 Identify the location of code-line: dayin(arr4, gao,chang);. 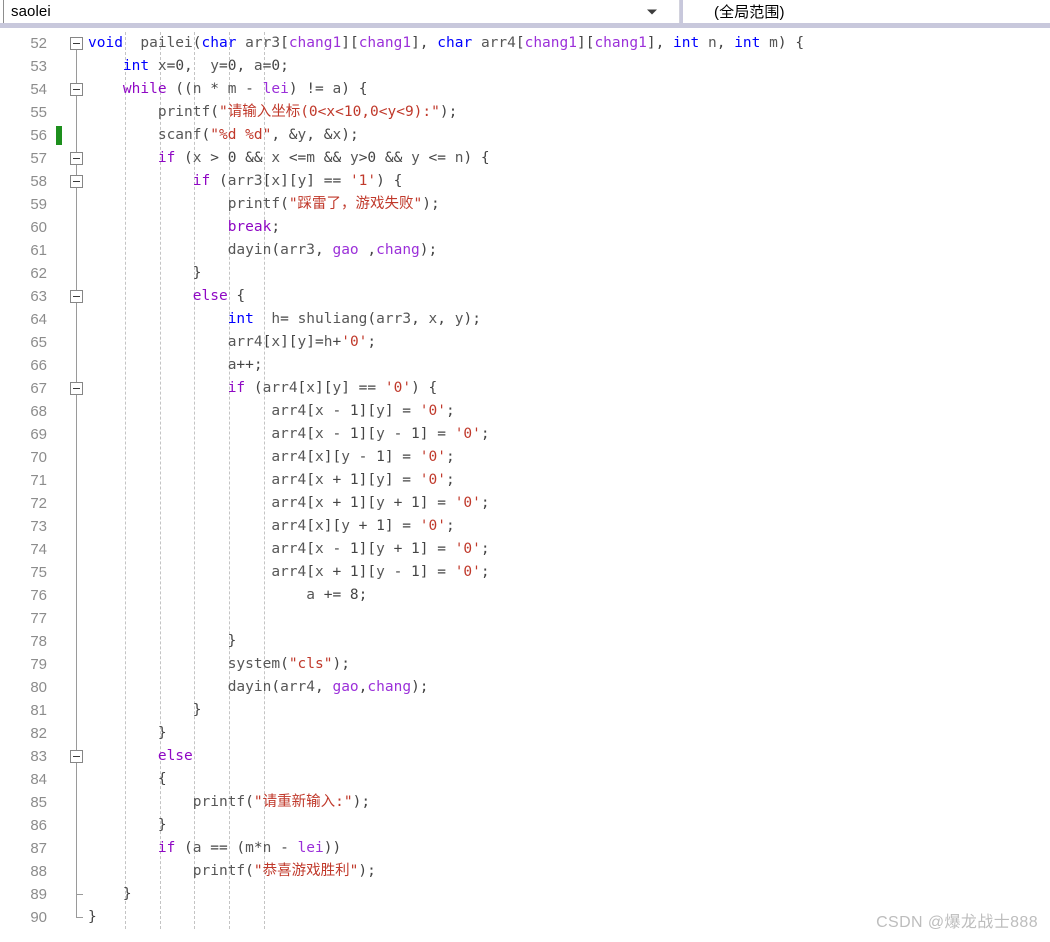
(569, 687).